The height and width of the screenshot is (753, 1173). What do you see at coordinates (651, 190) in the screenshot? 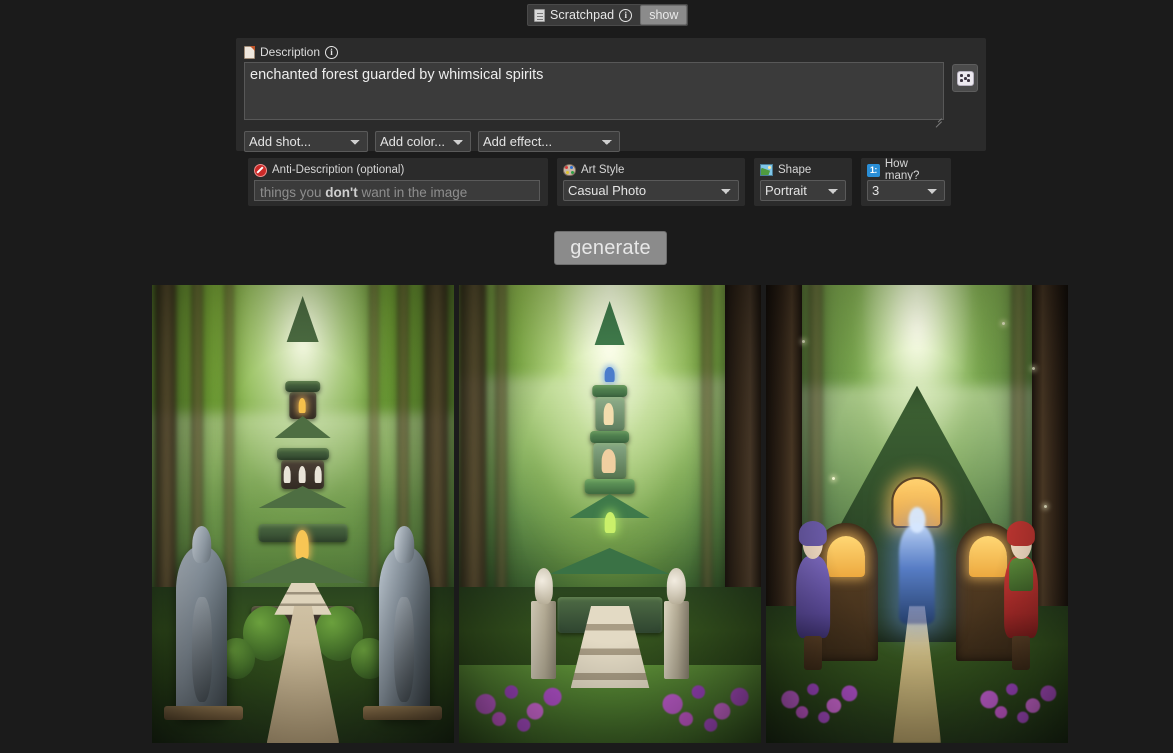
I see `art-style-select: Casual Photo` at bounding box center [651, 190].